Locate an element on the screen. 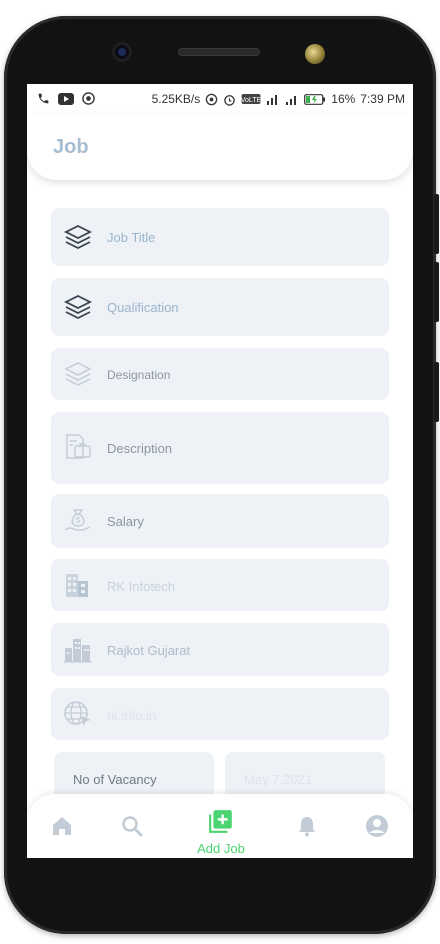  svg-text: VoLTE is located at coordinates (251, 100).